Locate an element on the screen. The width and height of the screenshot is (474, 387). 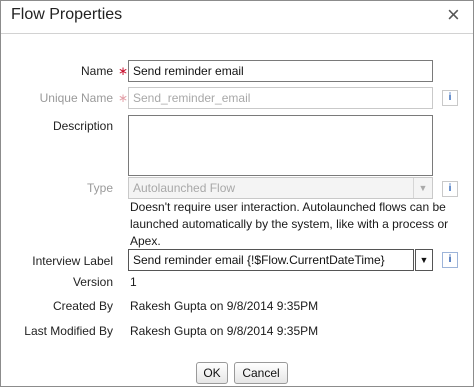
unique-name-input: Send_reminder_email is located at coordinates (280, 98).